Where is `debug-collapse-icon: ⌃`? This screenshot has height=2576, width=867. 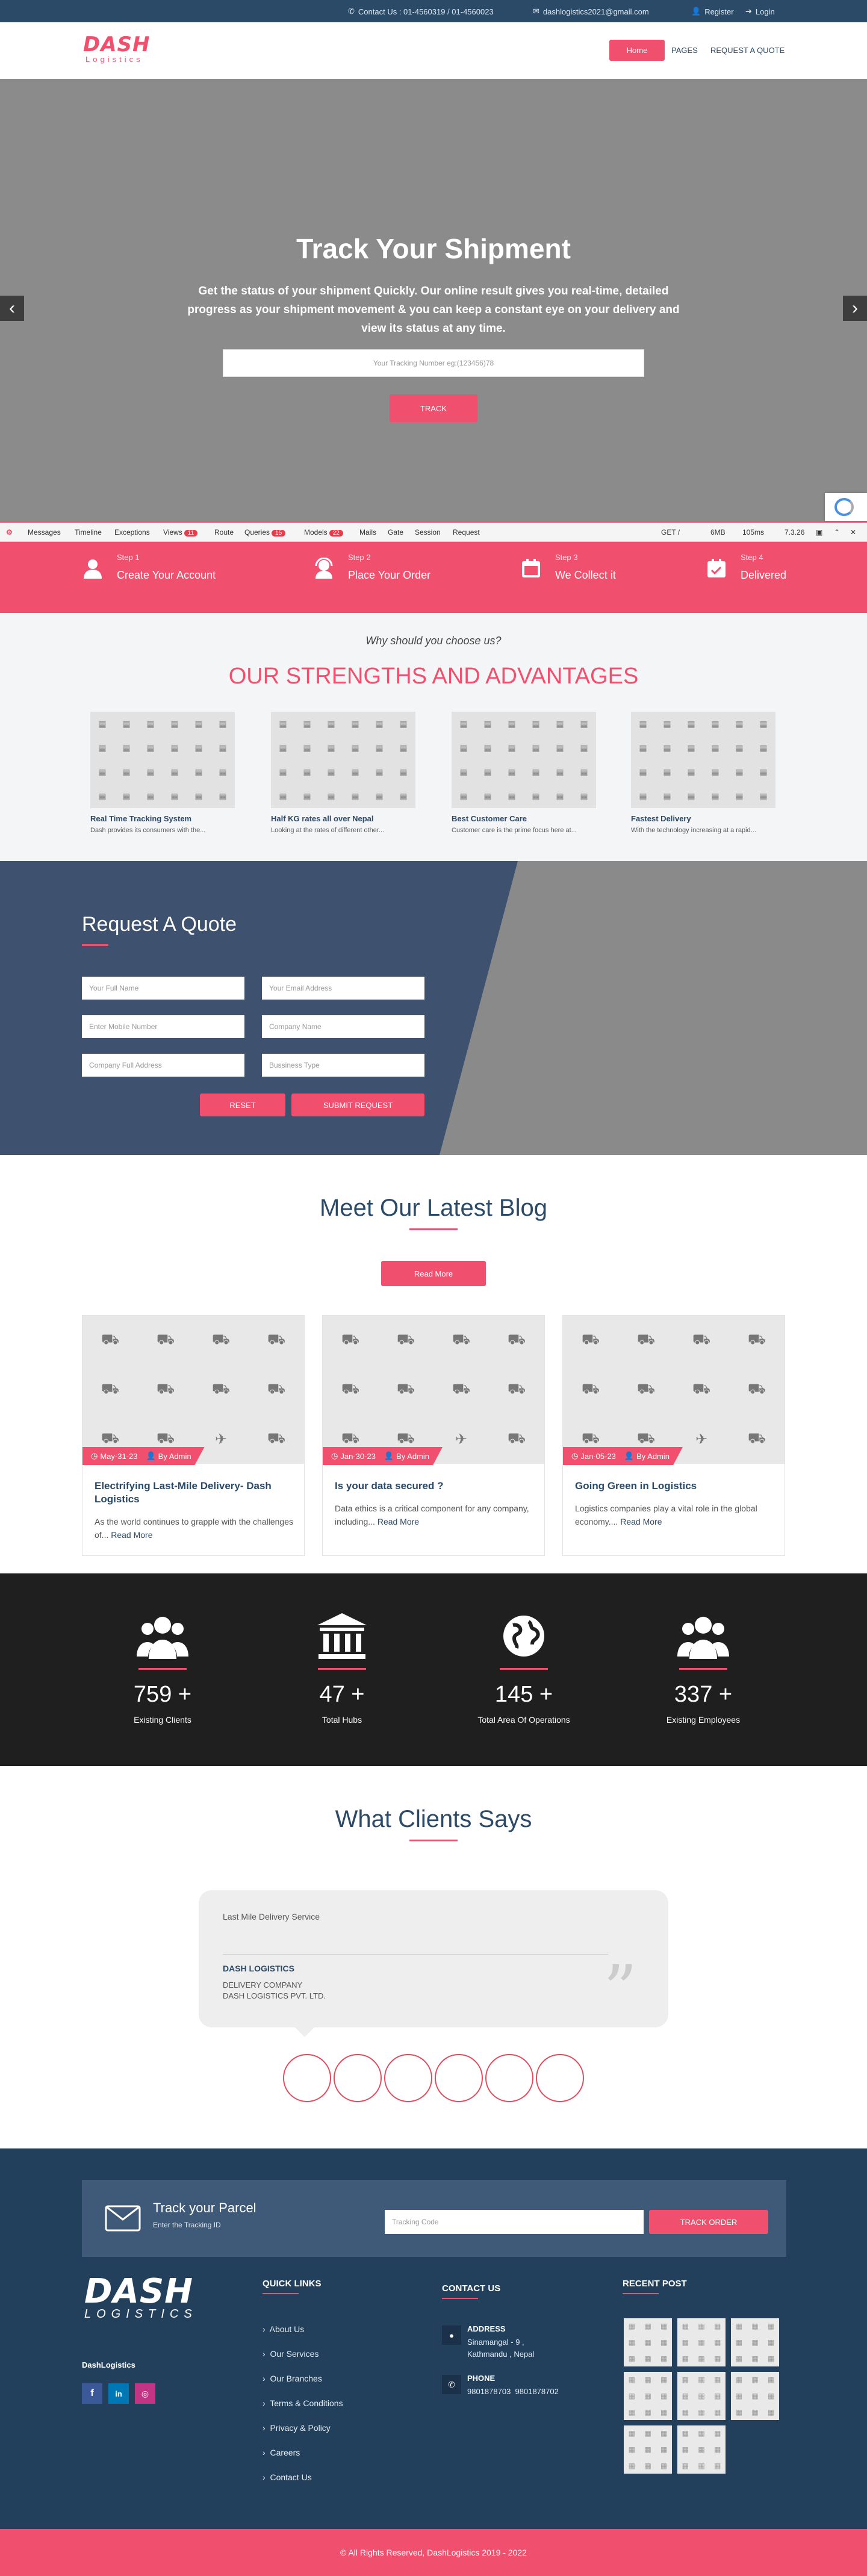 debug-collapse-icon: ⌃ is located at coordinates (837, 533).